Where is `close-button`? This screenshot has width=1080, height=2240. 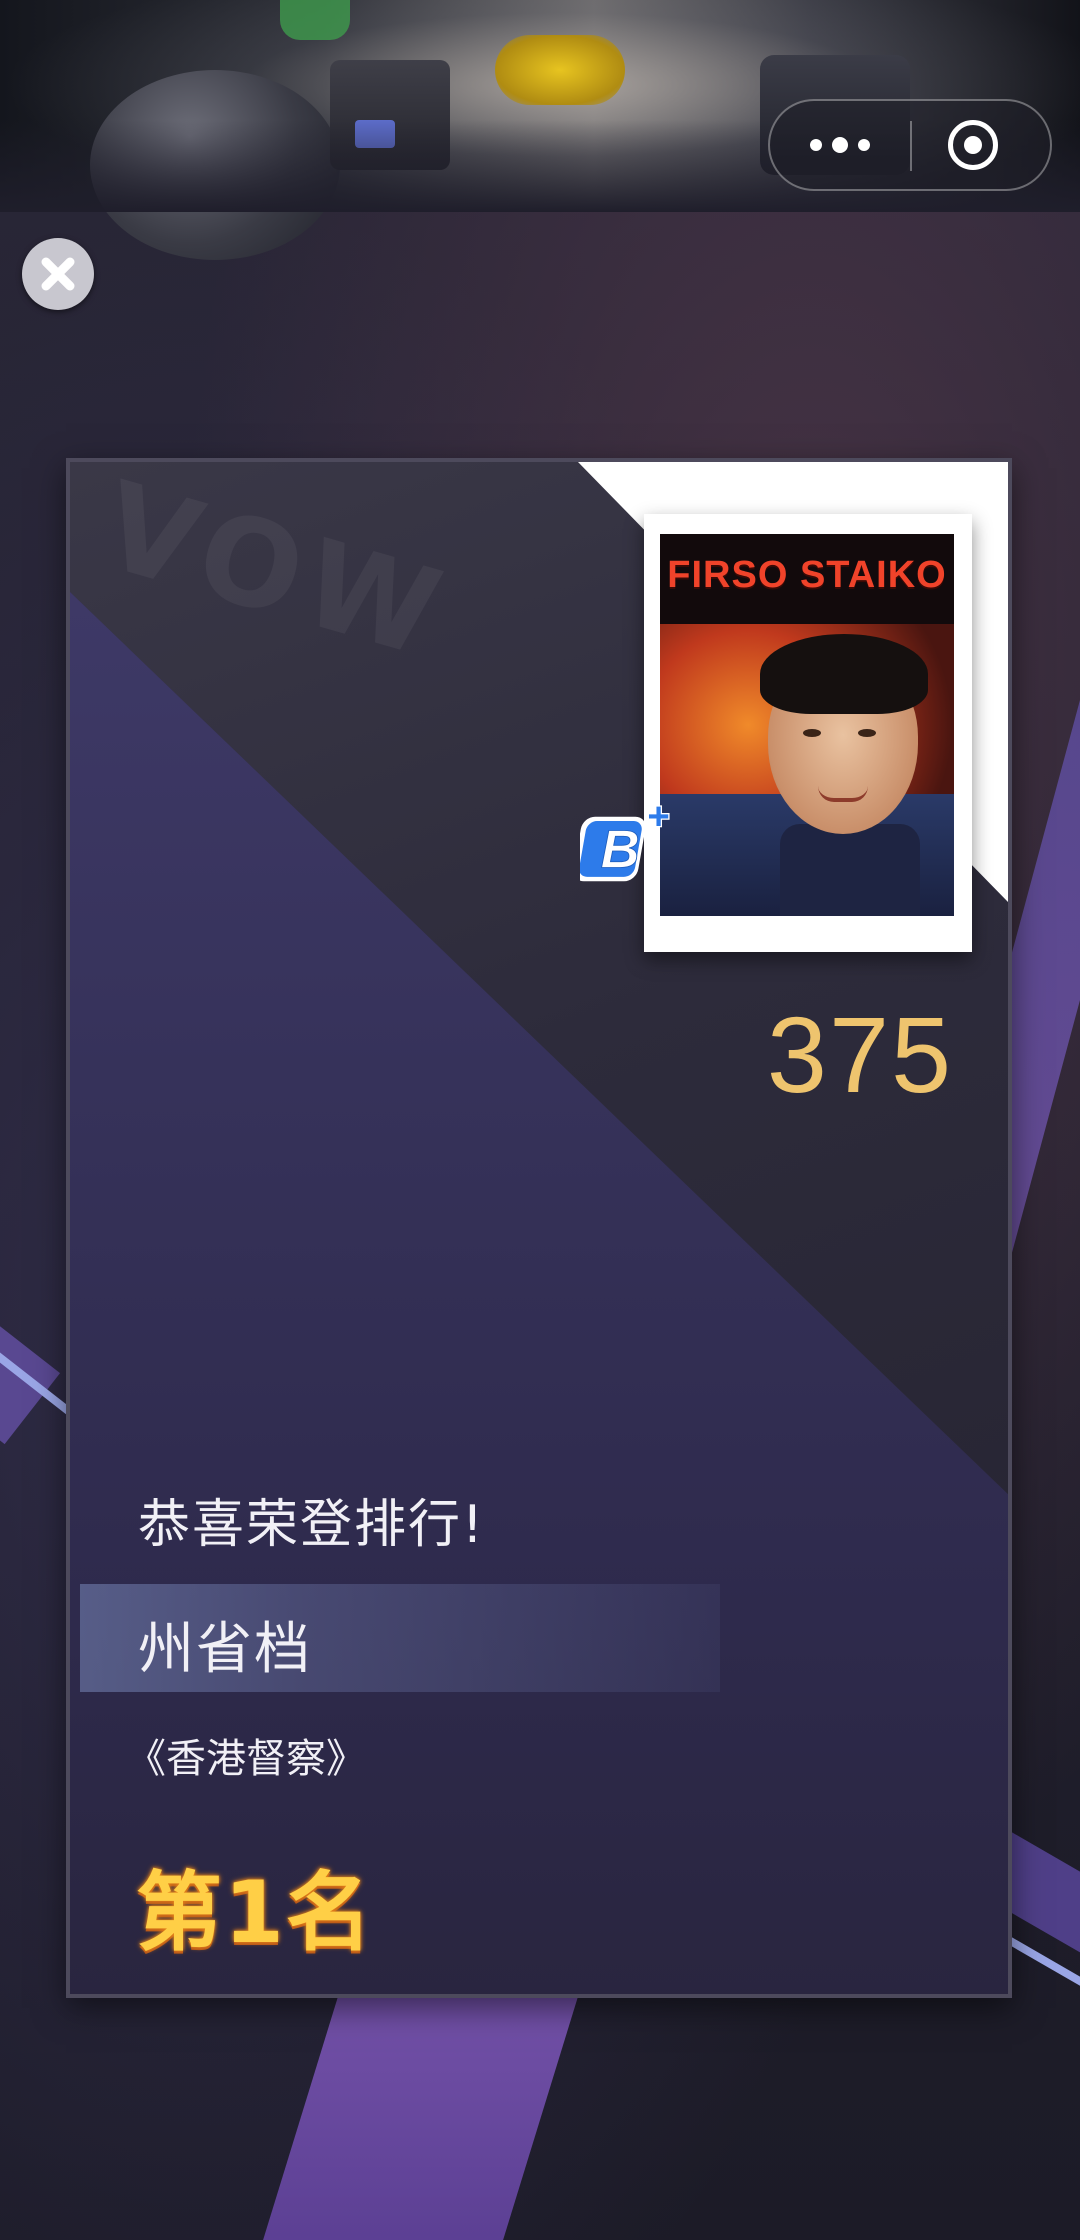
close-button is located at coordinates (58, 274).